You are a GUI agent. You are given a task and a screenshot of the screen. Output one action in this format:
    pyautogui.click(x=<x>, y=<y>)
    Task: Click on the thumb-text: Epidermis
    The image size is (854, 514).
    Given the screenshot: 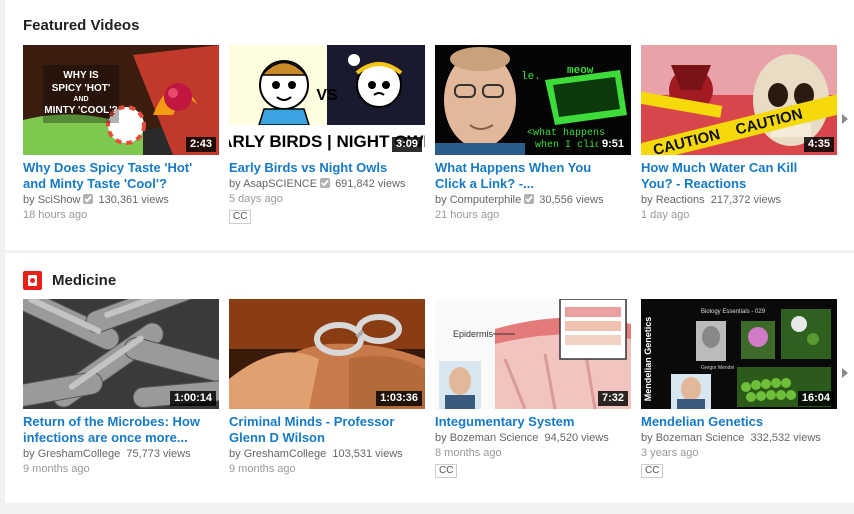 What is the action you would take?
    pyautogui.click(x=473, y=334)
    